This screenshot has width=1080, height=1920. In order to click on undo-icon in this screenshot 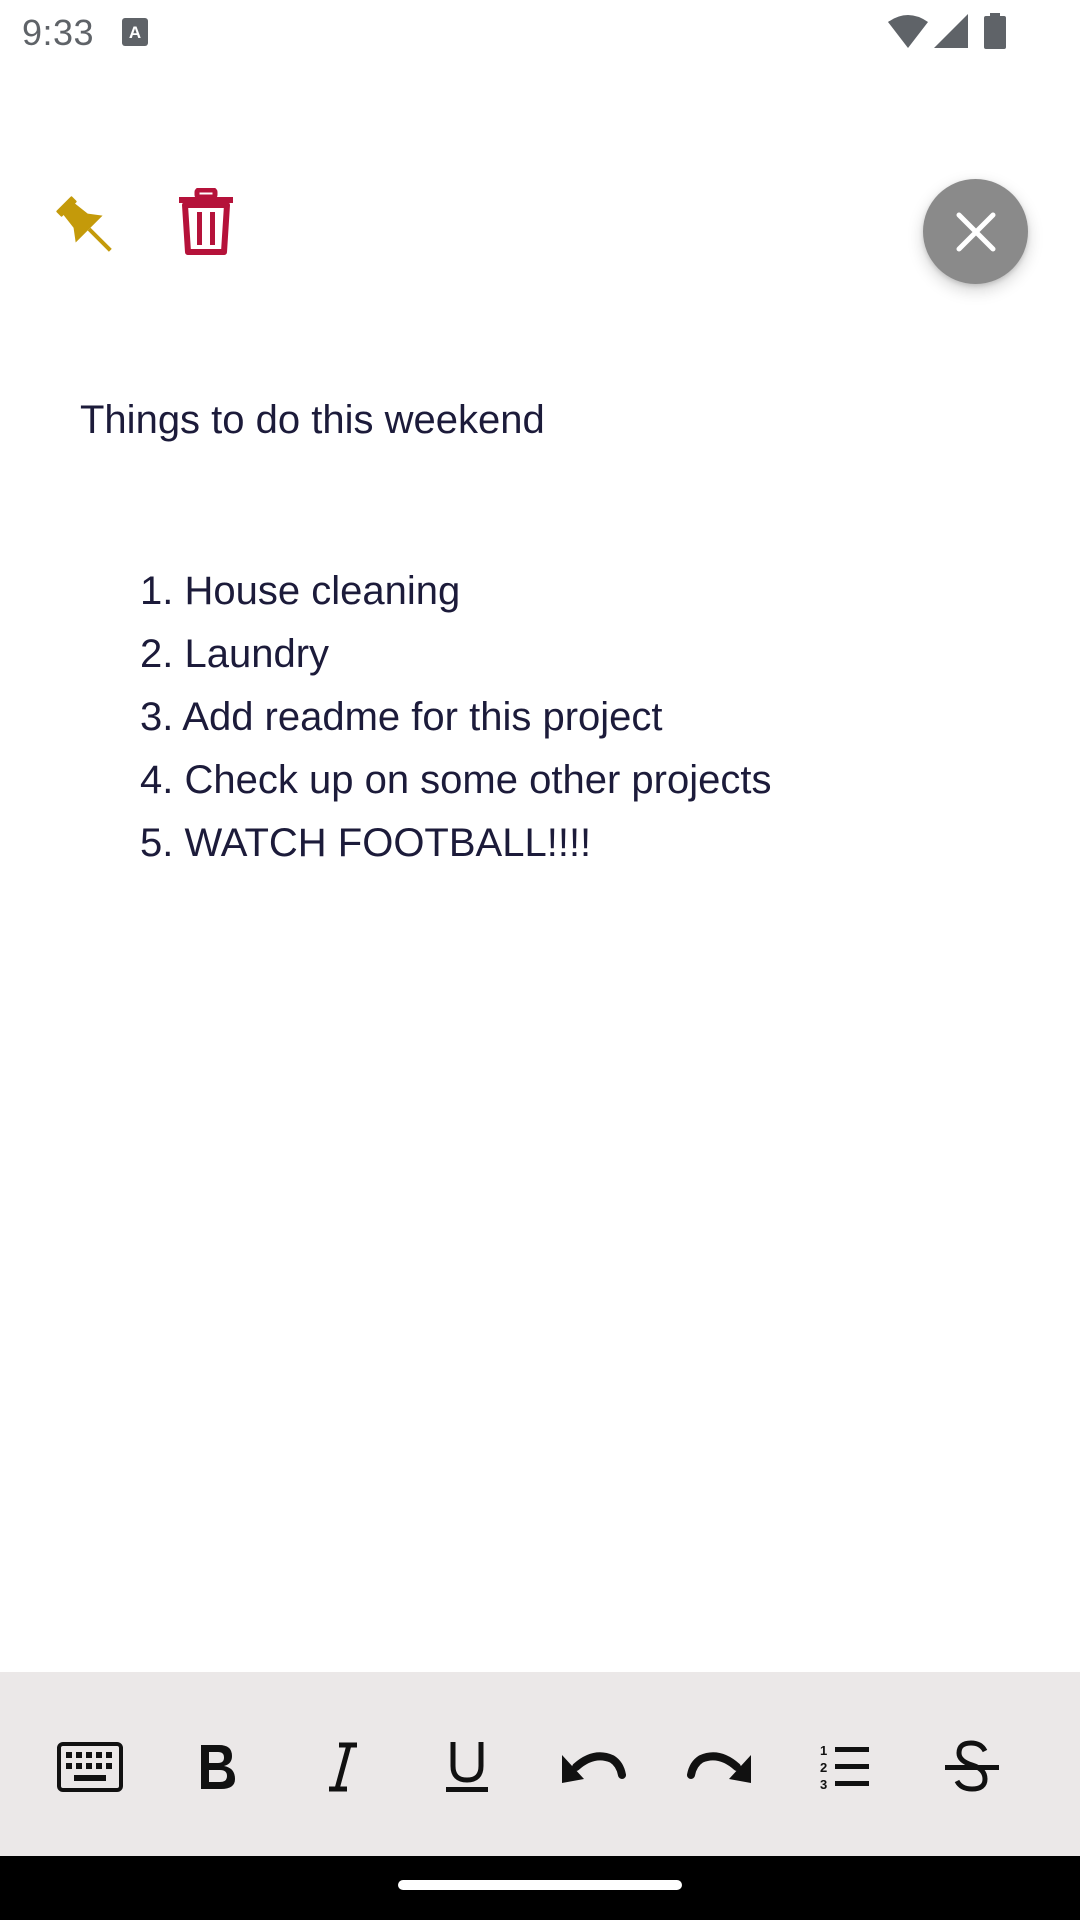, I will do `click(594, 1767)`.